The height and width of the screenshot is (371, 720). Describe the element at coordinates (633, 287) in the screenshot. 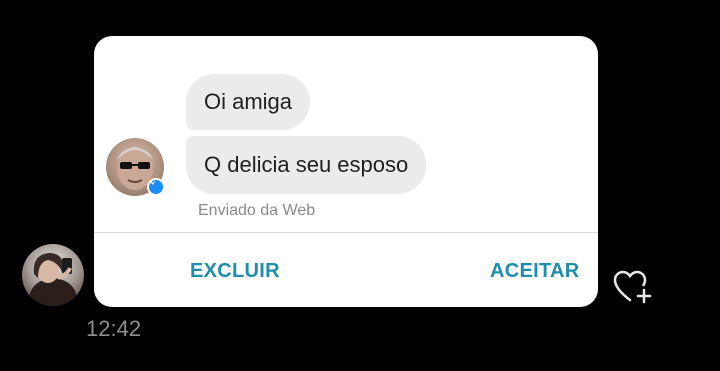

I see `heart-plus-icon` at that location.